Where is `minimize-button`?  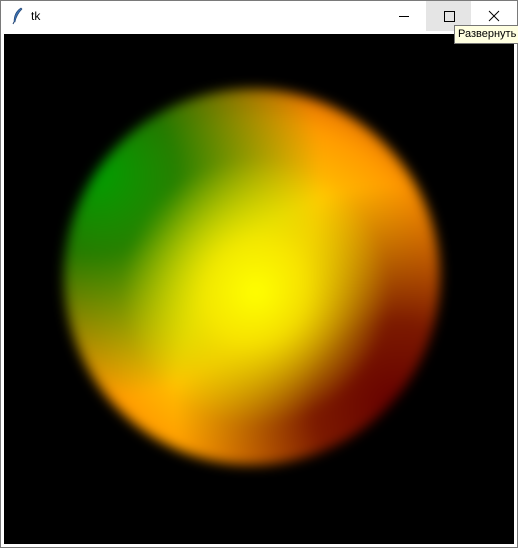 minimize-button is located at coordinates (403, 16).